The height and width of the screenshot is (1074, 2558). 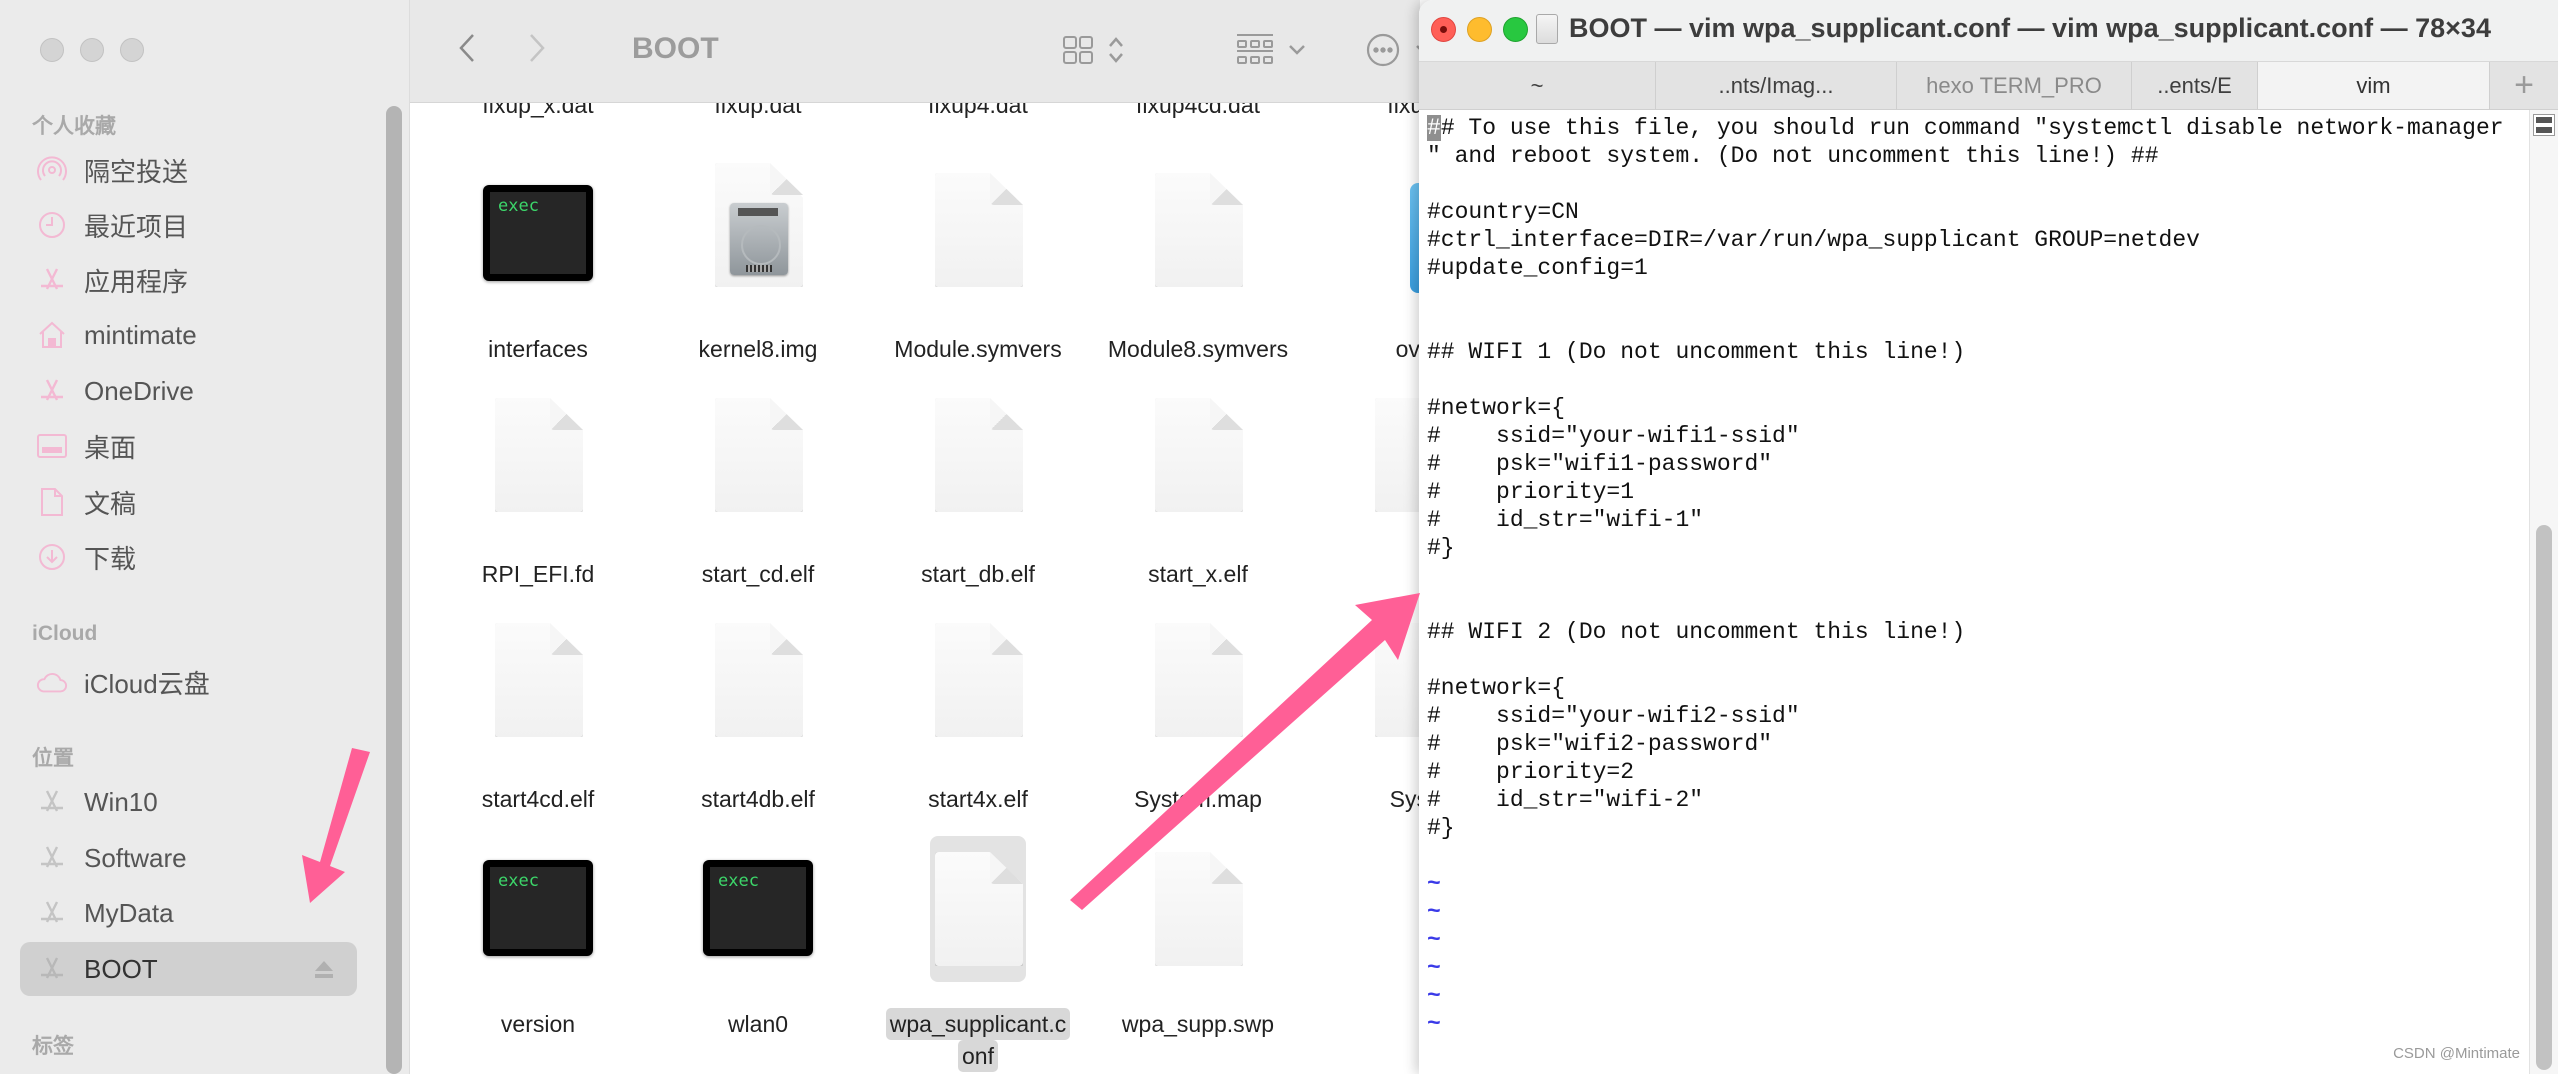 I want to click on vim-cursor: #, so click(x=1434, y=128).